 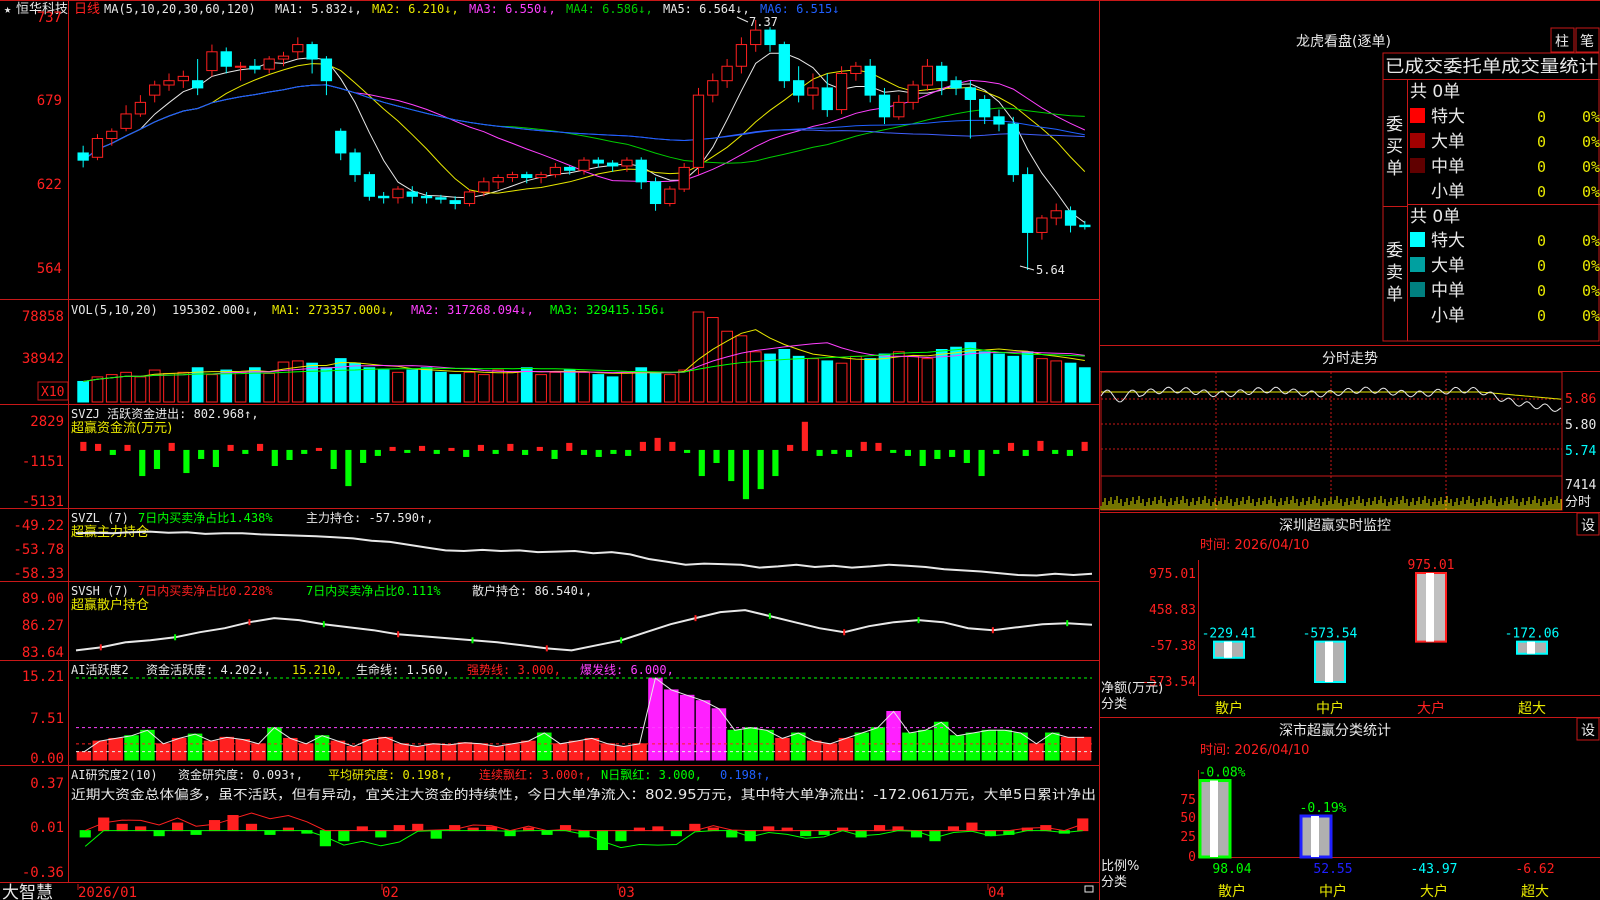 What do you see at coordinates (100, 669) in the screenshot?
I see `ai2-name: AI活跃度2` at bounding box center [100, 669].